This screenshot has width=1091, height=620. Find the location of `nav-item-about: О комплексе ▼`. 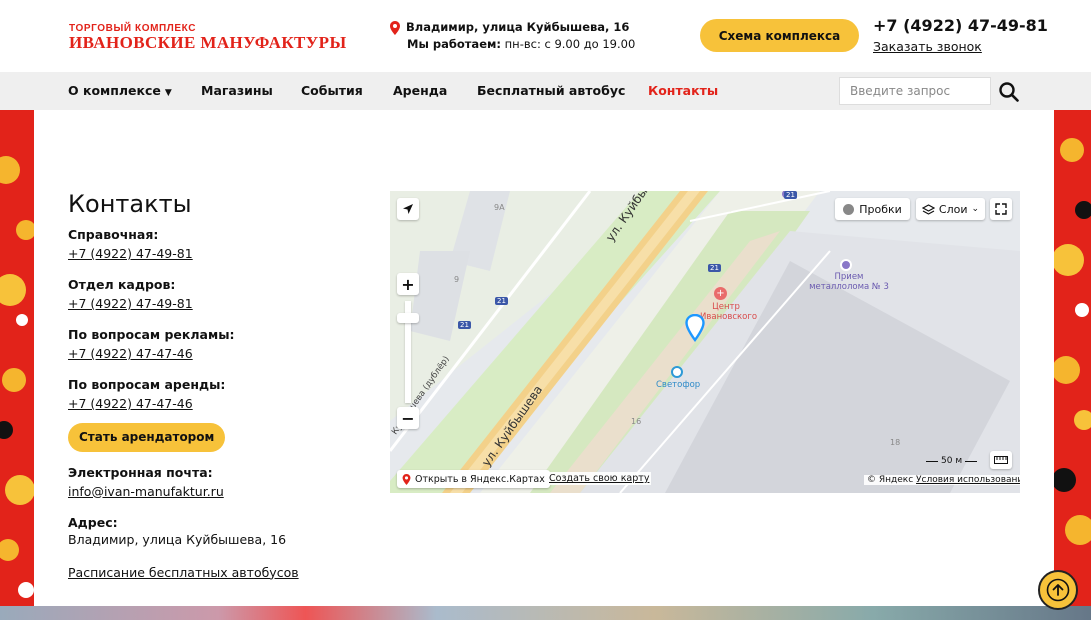

nav-item-about: О комплексе ▼ is located at coordinates (120, 90).